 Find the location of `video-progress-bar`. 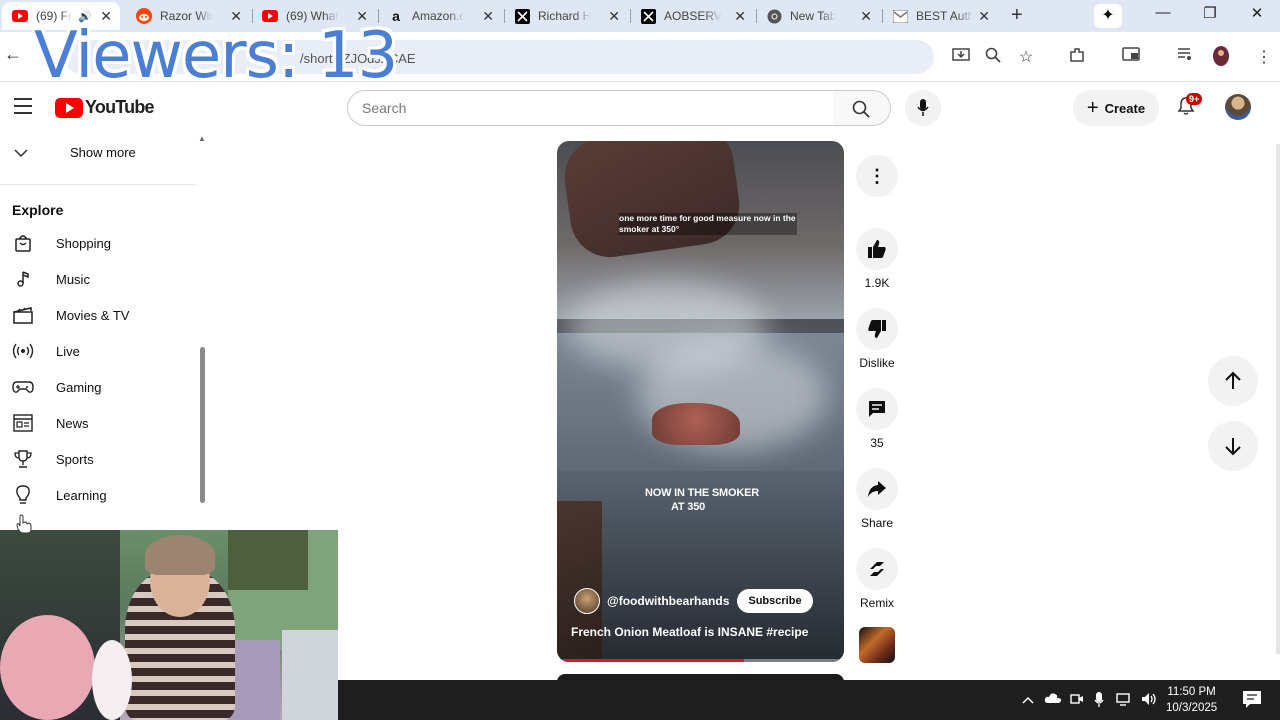

video-progress-bar is located at coordinates (700, 660).